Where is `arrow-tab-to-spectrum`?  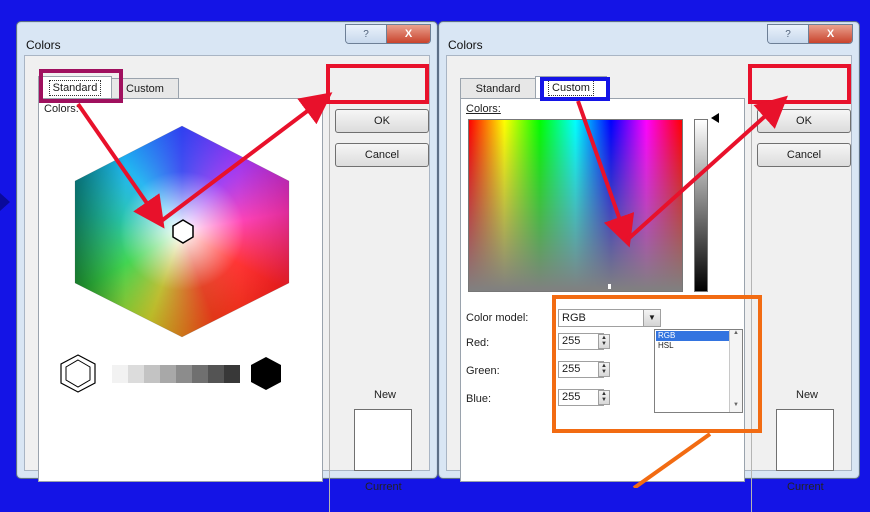
arrow-tab-to-spectrum is located at coordinates (605, 174).